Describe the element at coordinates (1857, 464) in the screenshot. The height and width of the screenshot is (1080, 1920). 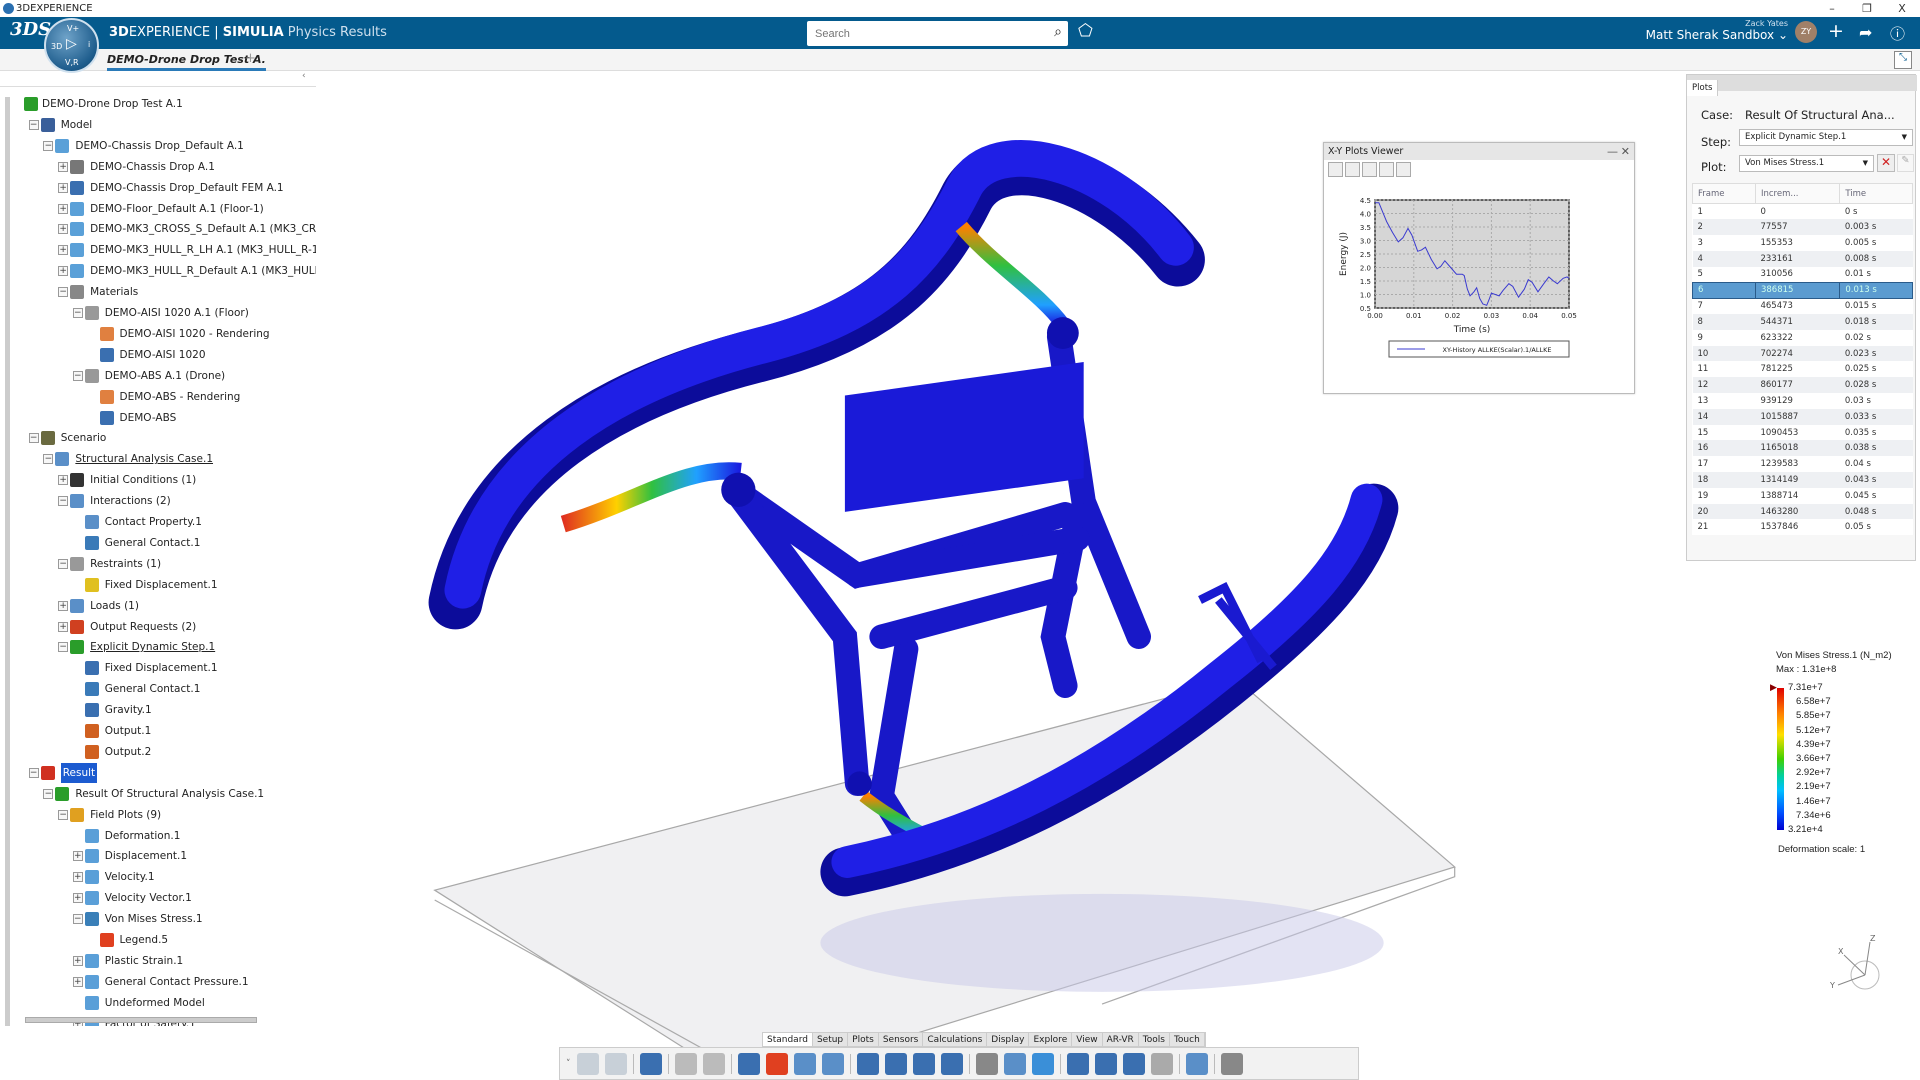
I see `frame-cell: 0.04 s` at that location.